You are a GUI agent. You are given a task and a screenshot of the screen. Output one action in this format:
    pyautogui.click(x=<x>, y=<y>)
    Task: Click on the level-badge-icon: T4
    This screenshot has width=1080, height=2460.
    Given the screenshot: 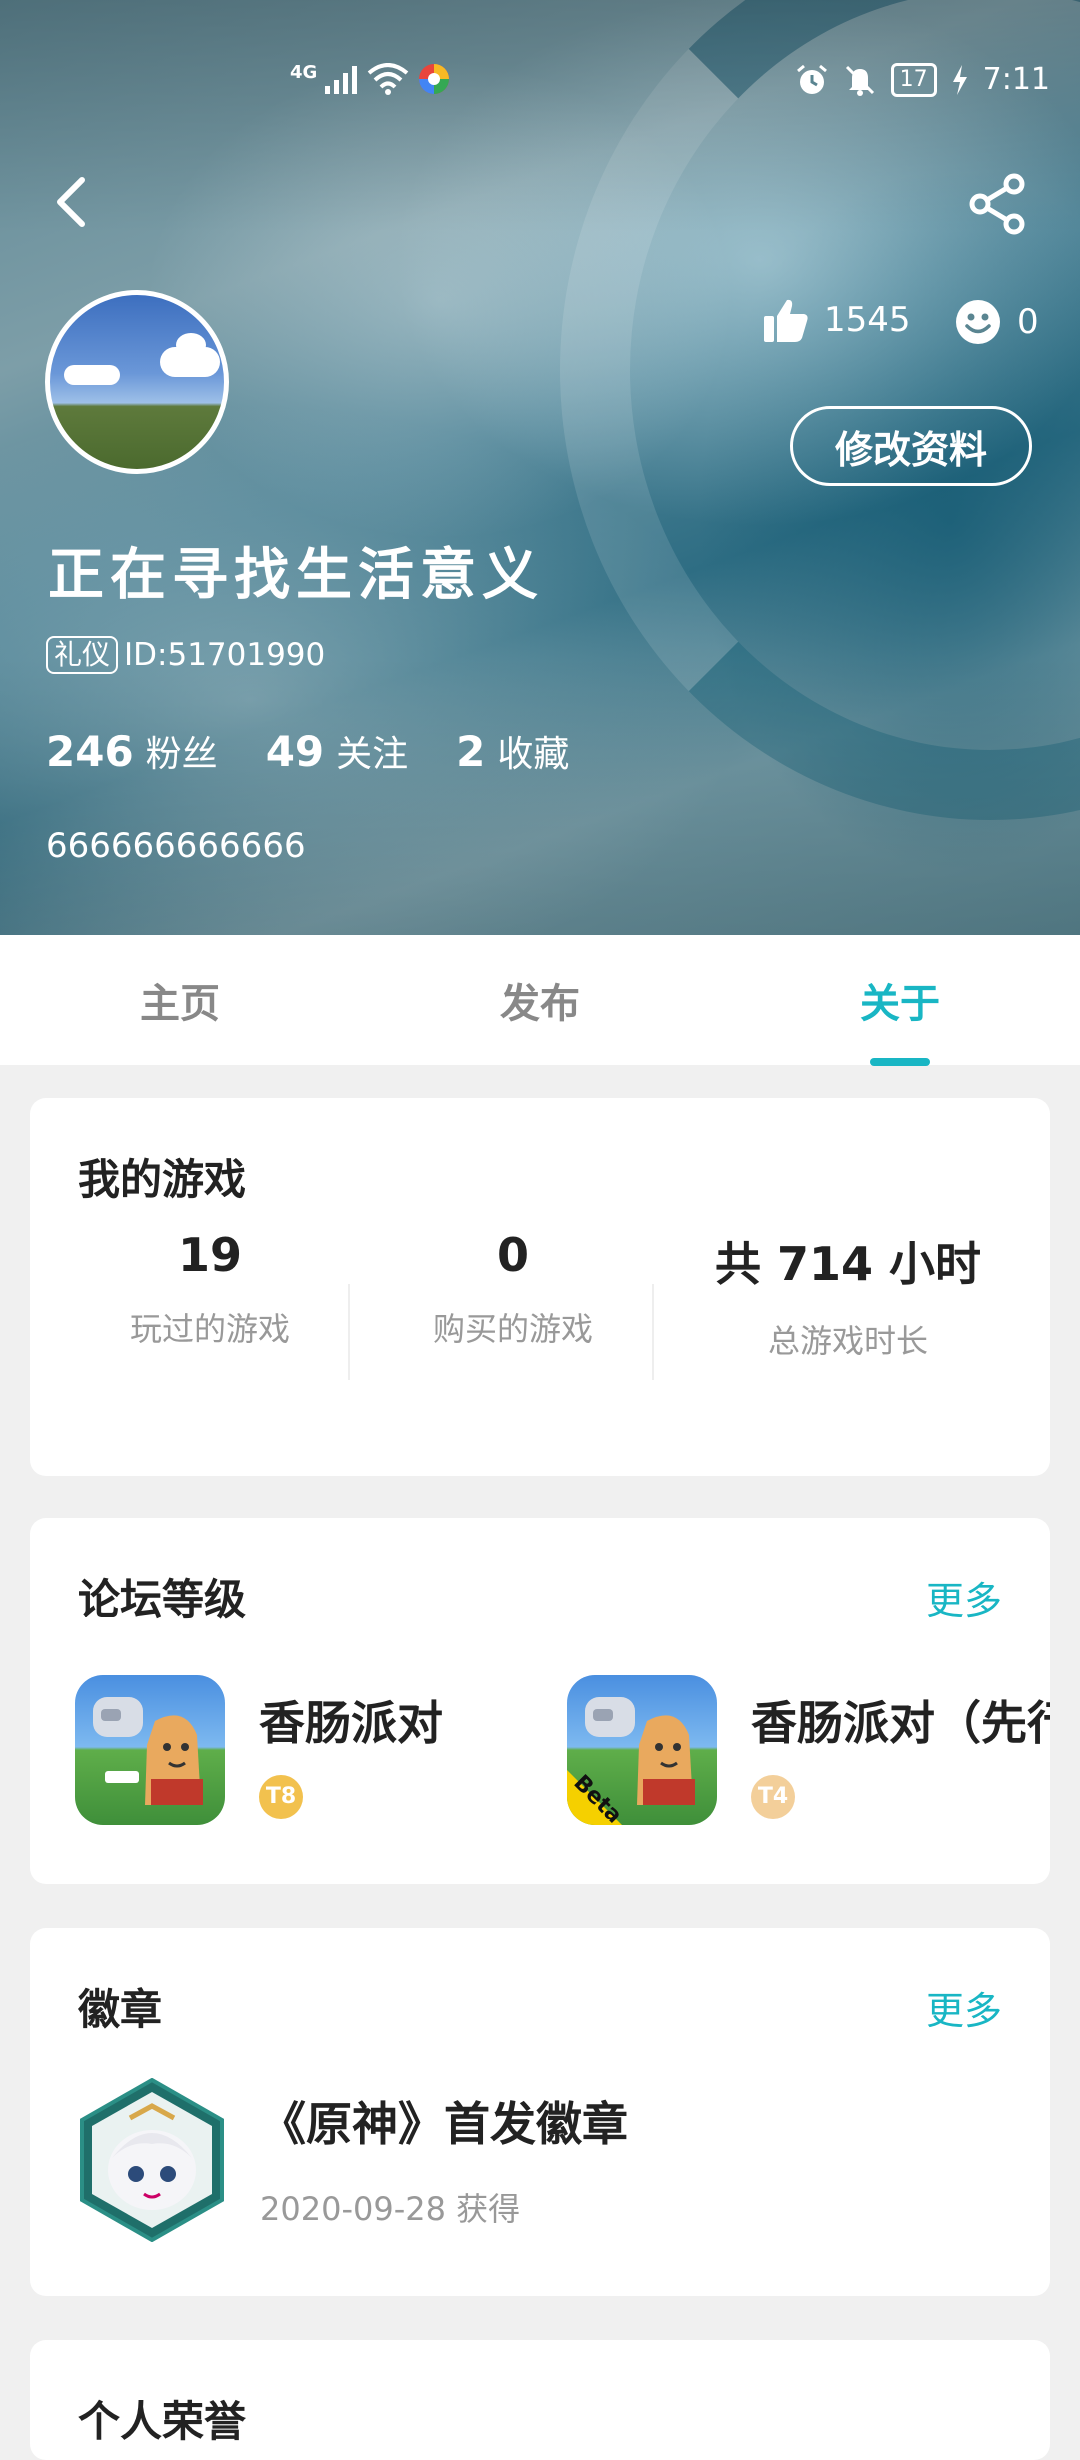 What is the action you would take?
    pyautogui.click(x=773, y=1797)
    